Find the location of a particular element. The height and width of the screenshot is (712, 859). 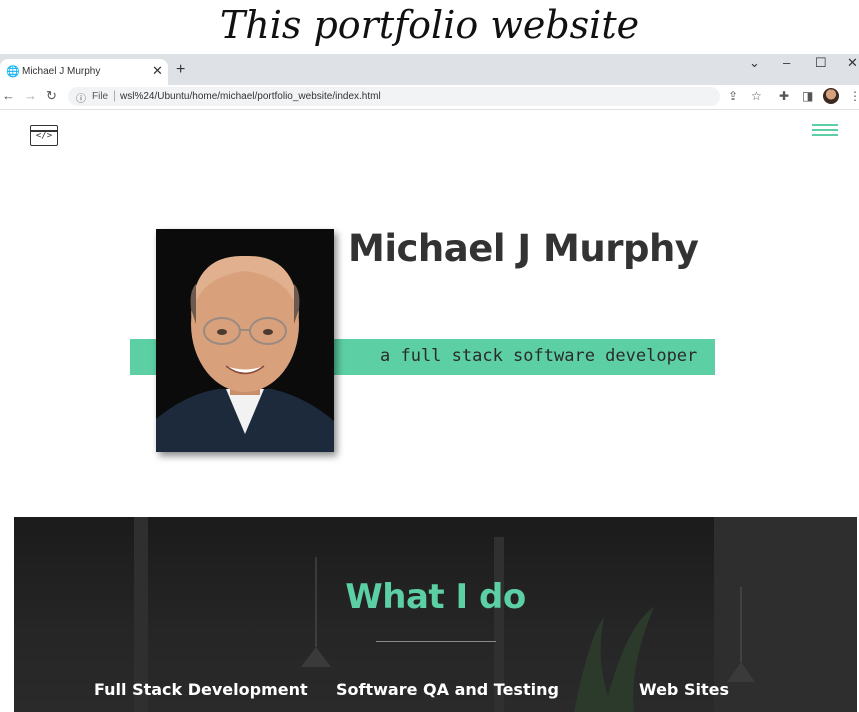

tab-close-icon: ✕ is located at coordinates (157, 71).